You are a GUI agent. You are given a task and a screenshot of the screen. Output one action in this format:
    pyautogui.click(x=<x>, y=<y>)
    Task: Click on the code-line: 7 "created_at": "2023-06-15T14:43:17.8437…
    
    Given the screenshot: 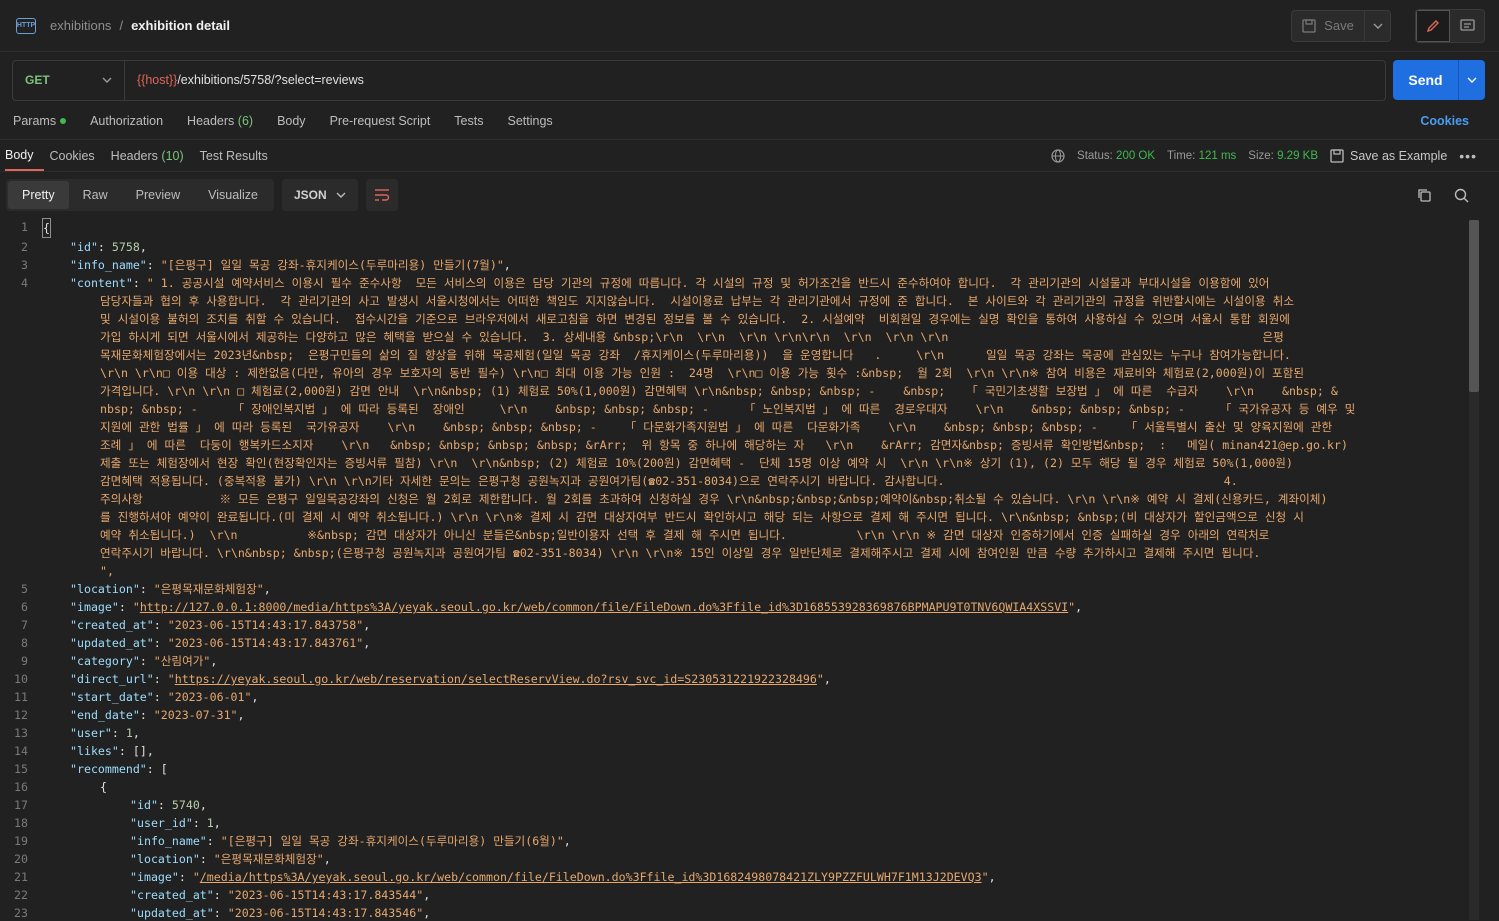 What is the action you would take?
    pyautogui.click(x=196, y=625)
    